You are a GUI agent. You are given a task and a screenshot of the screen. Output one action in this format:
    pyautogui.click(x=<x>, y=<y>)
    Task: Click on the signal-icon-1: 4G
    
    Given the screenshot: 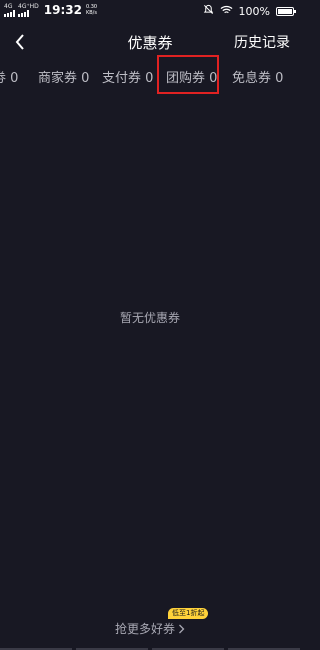 What is the action you would take?
    pyautogui.click(x=9, y=9)
    